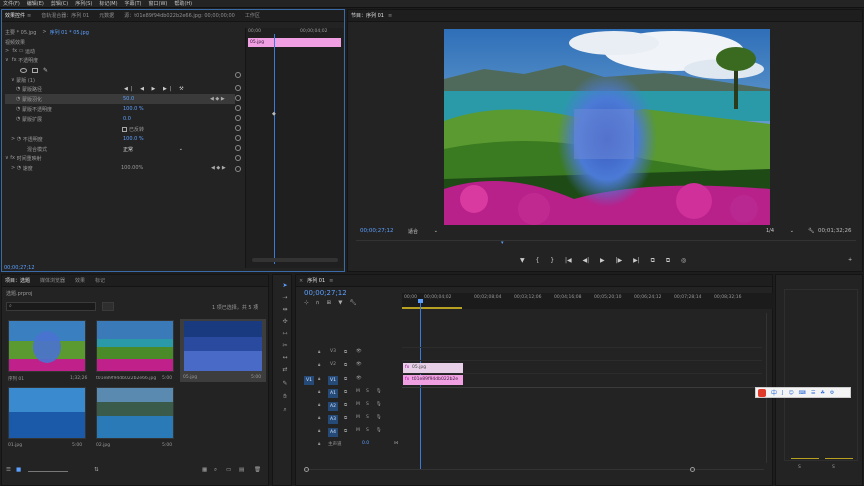 The image size is (864, 486). I want to click on project-item-selected: 05.jpg 5:00, so click(223, 350).